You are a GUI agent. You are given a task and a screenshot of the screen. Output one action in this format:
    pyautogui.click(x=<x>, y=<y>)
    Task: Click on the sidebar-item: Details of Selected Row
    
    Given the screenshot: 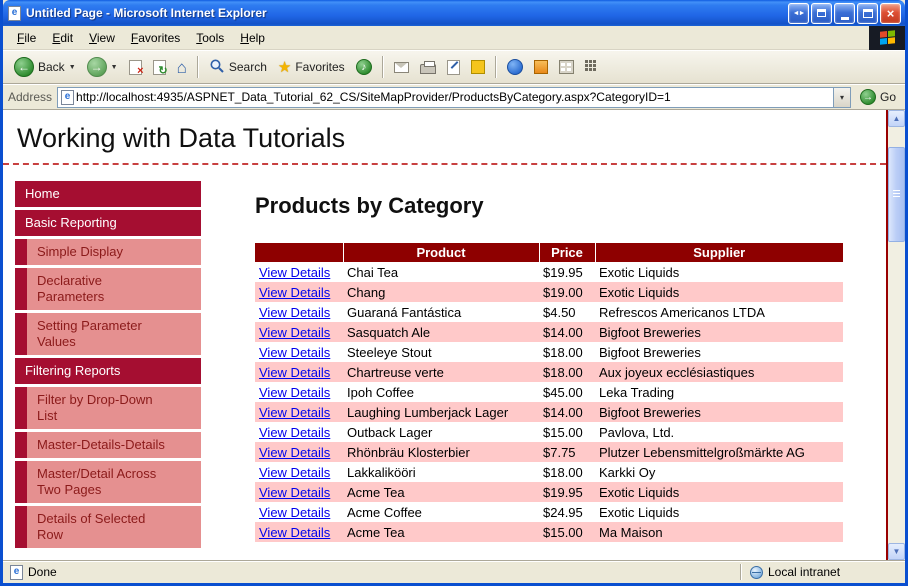 What is the action you would take?
    pyautogui.click(x=108, y=527)
    